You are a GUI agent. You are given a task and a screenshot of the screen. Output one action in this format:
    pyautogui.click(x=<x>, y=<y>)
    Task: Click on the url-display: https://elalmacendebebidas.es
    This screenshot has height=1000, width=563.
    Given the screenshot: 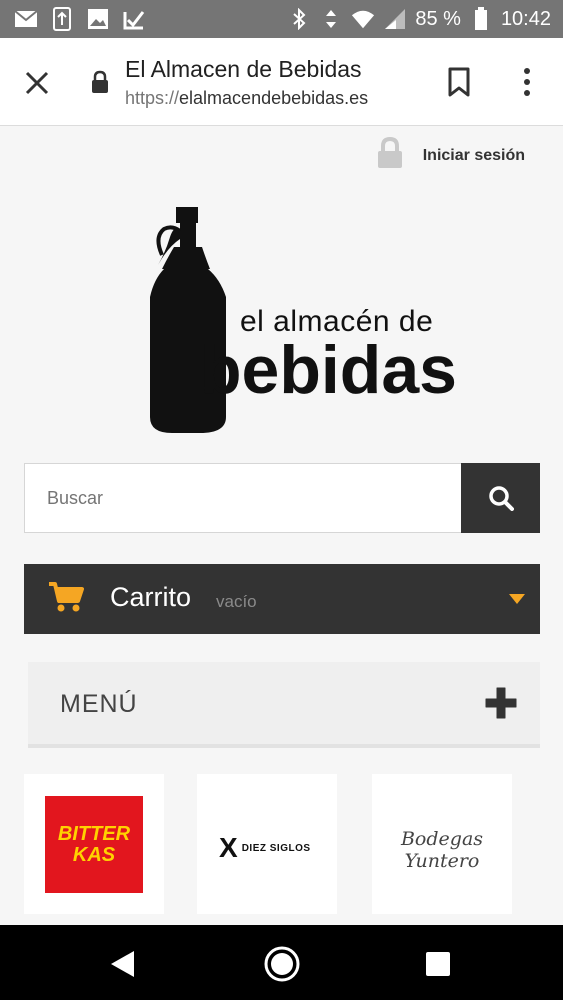 What is the action you would take?
    pyautogui.click(x=246, y=98)
    